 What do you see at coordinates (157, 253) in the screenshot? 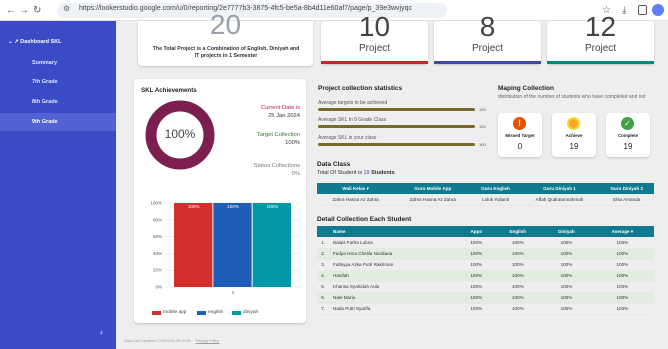
I see `y-tick-label: 40%` at bounding box center [157, 253].